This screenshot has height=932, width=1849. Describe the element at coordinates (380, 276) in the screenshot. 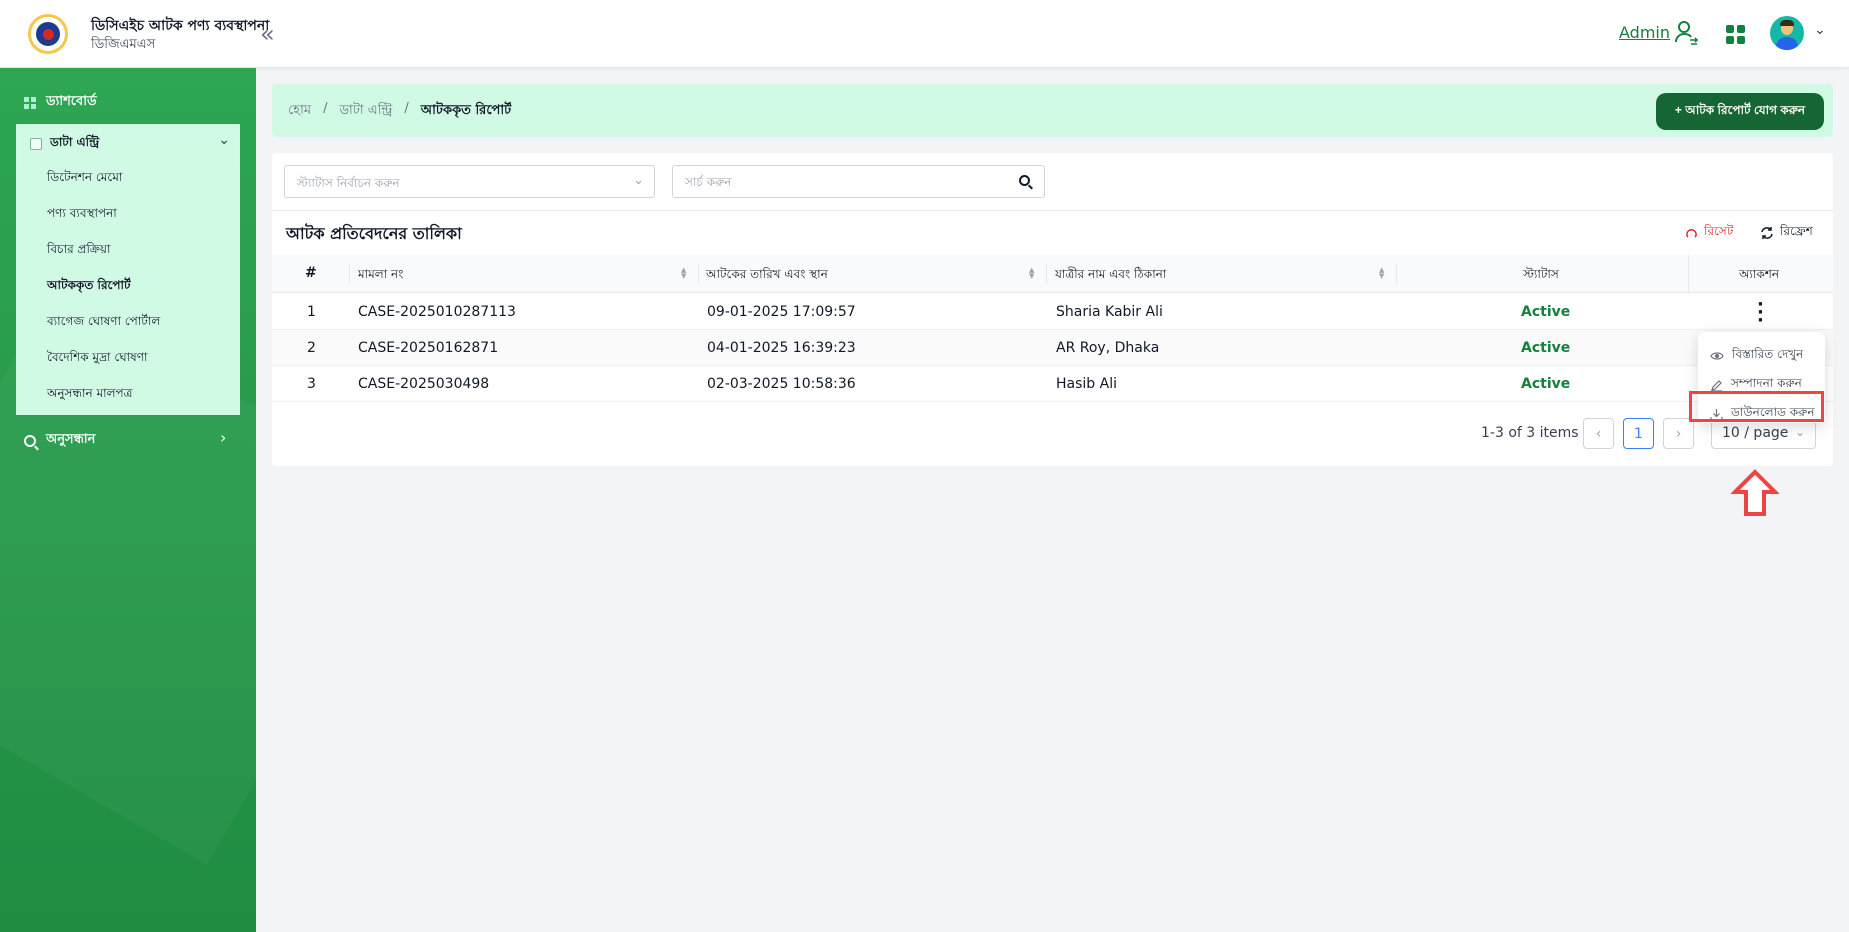

I see `column-header-case-no: মামলা নং` at that location.